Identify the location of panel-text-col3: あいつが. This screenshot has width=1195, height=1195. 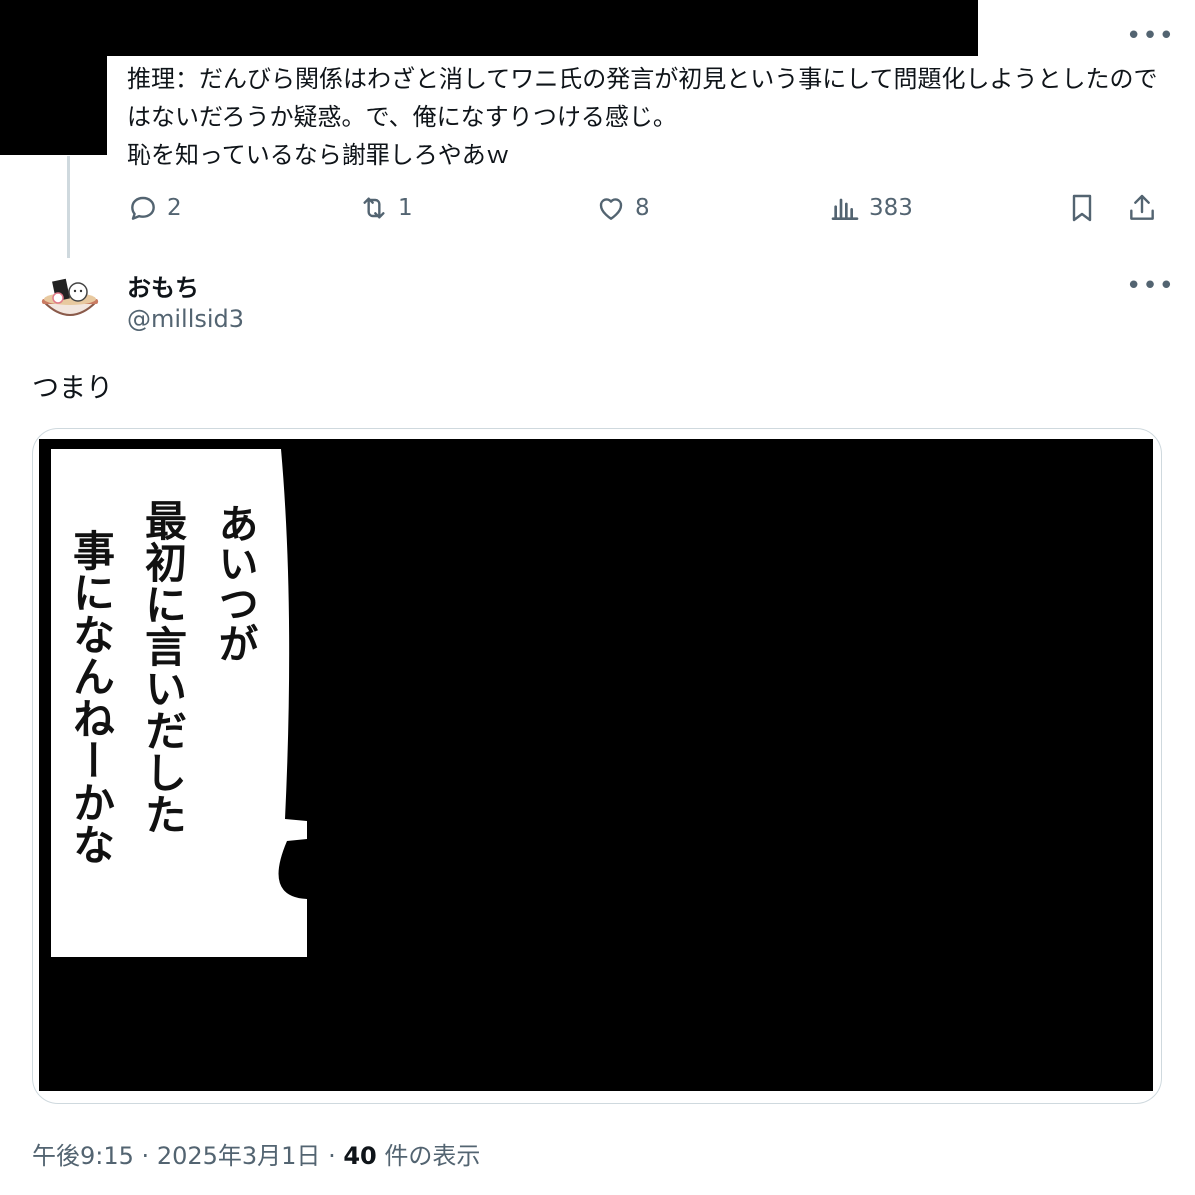
(235, 583).